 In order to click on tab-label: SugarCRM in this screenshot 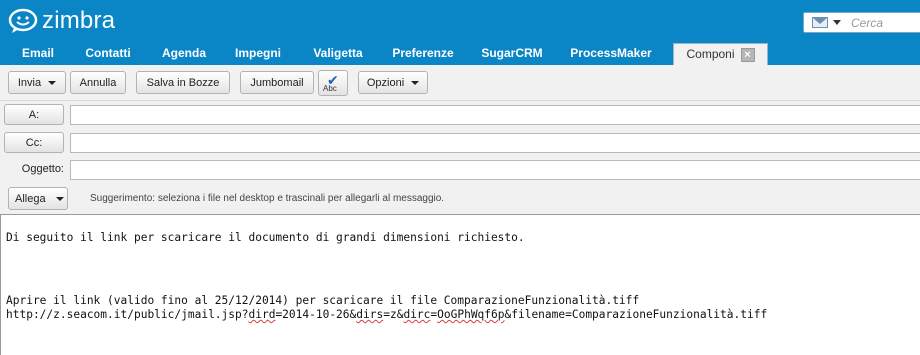, I will do `click(512, 53)`.